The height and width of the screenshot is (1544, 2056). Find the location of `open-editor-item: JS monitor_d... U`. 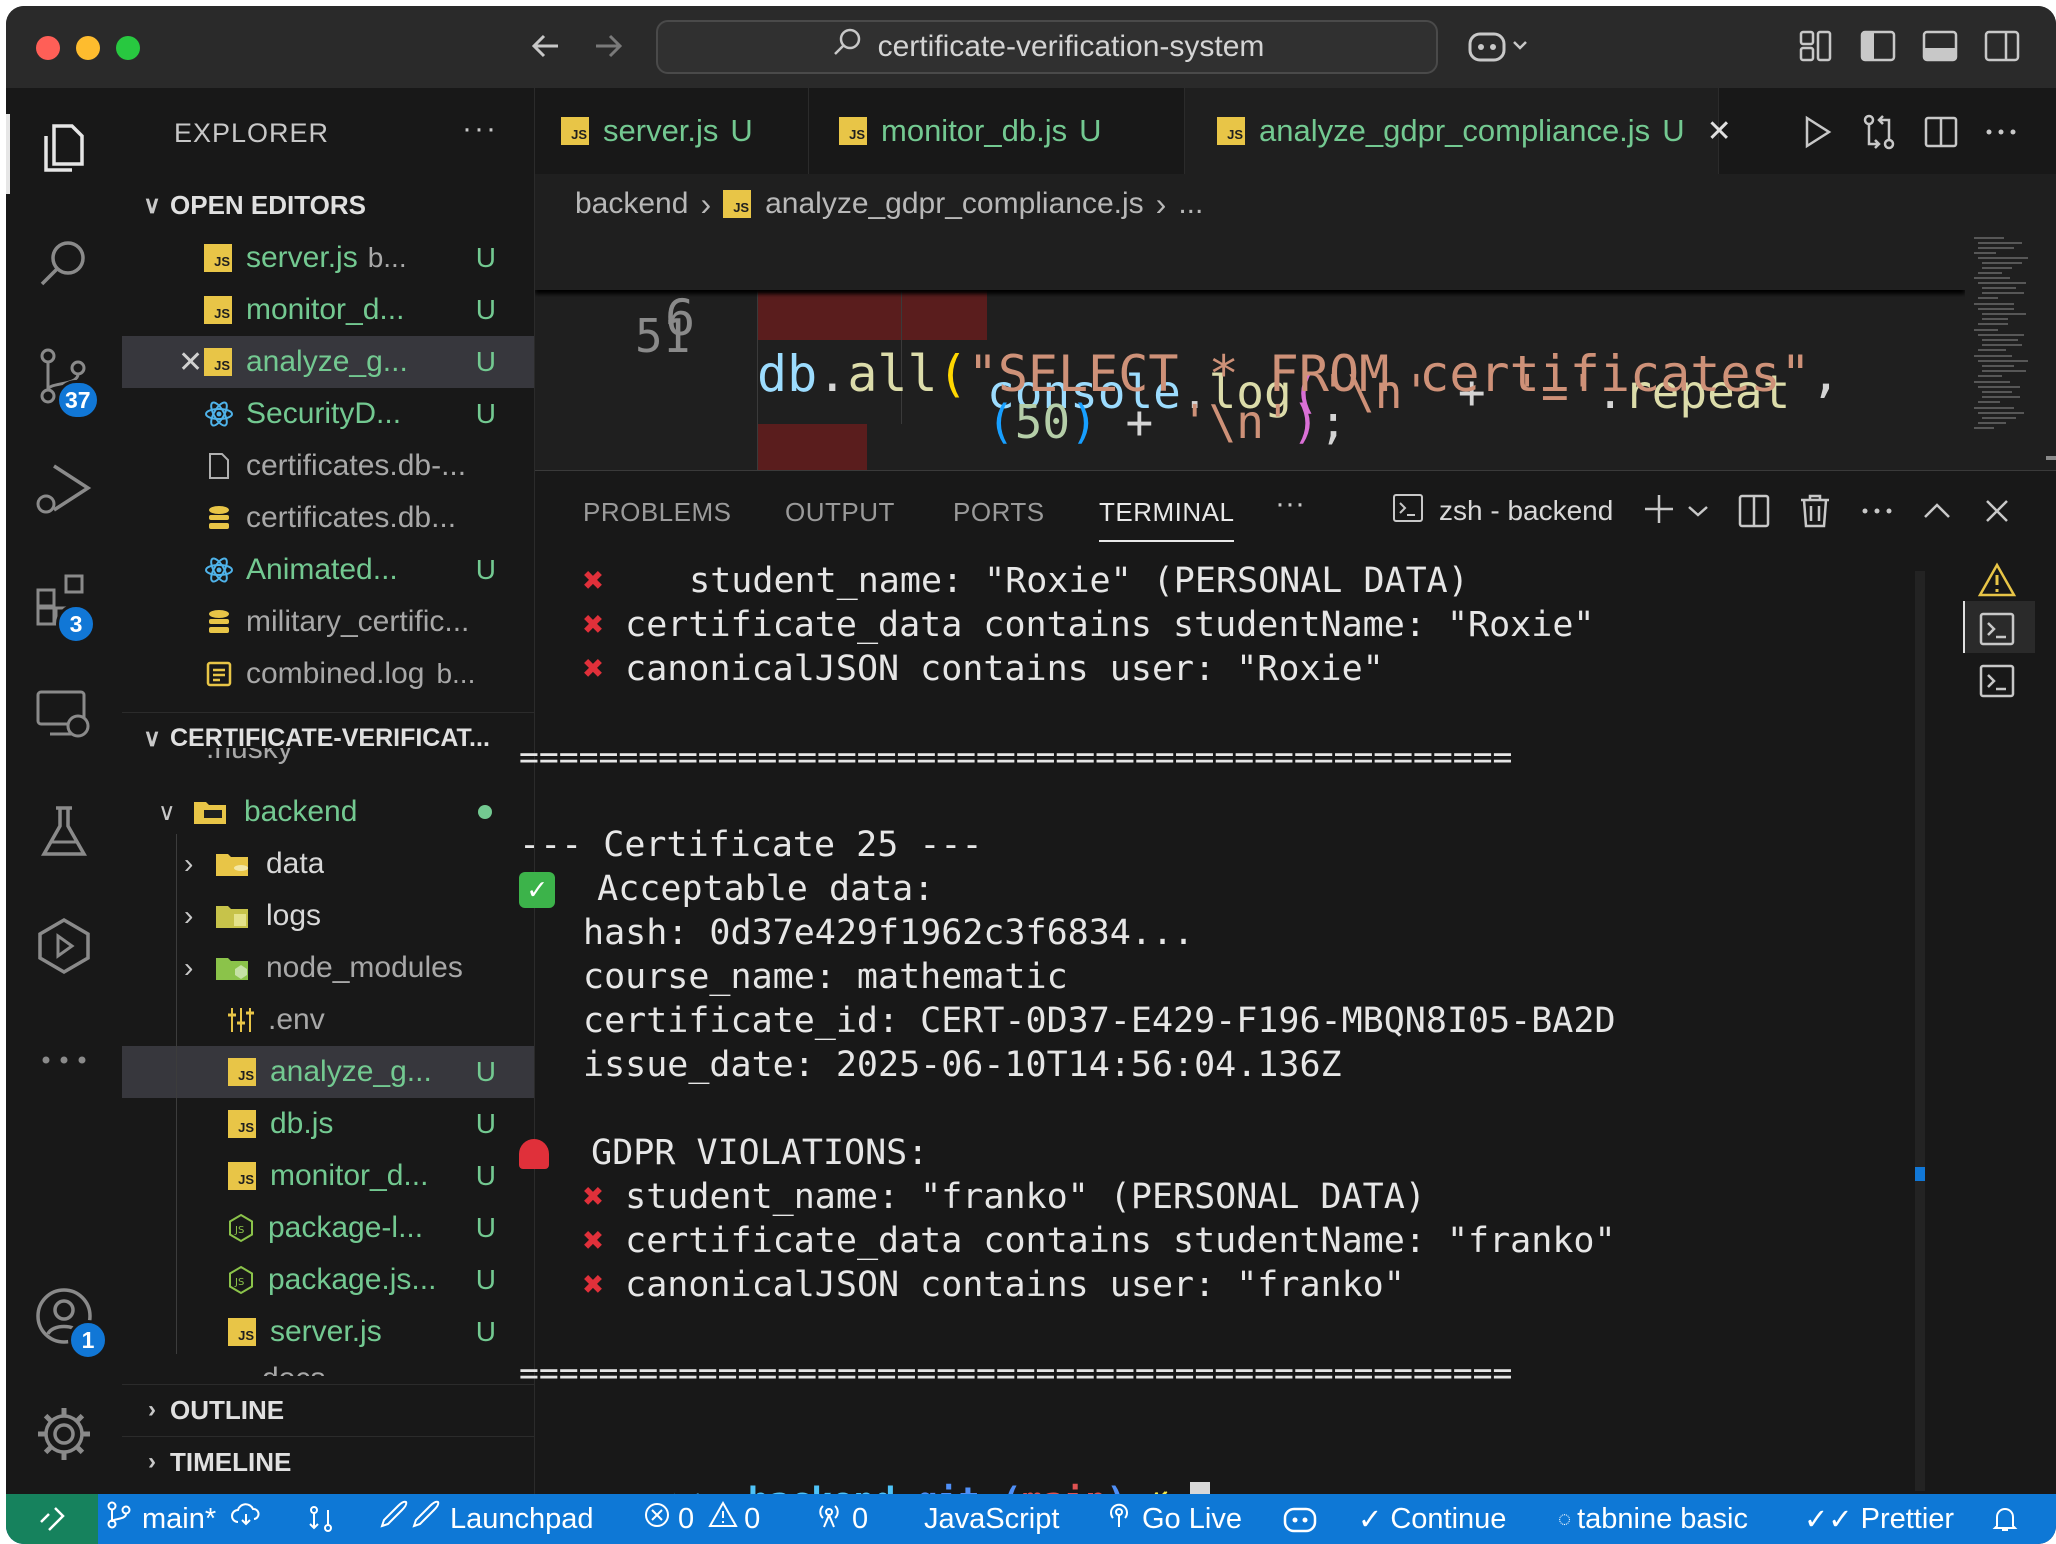

open-editor-item: JS monitor_d... U is located at coordinates (328, 310).